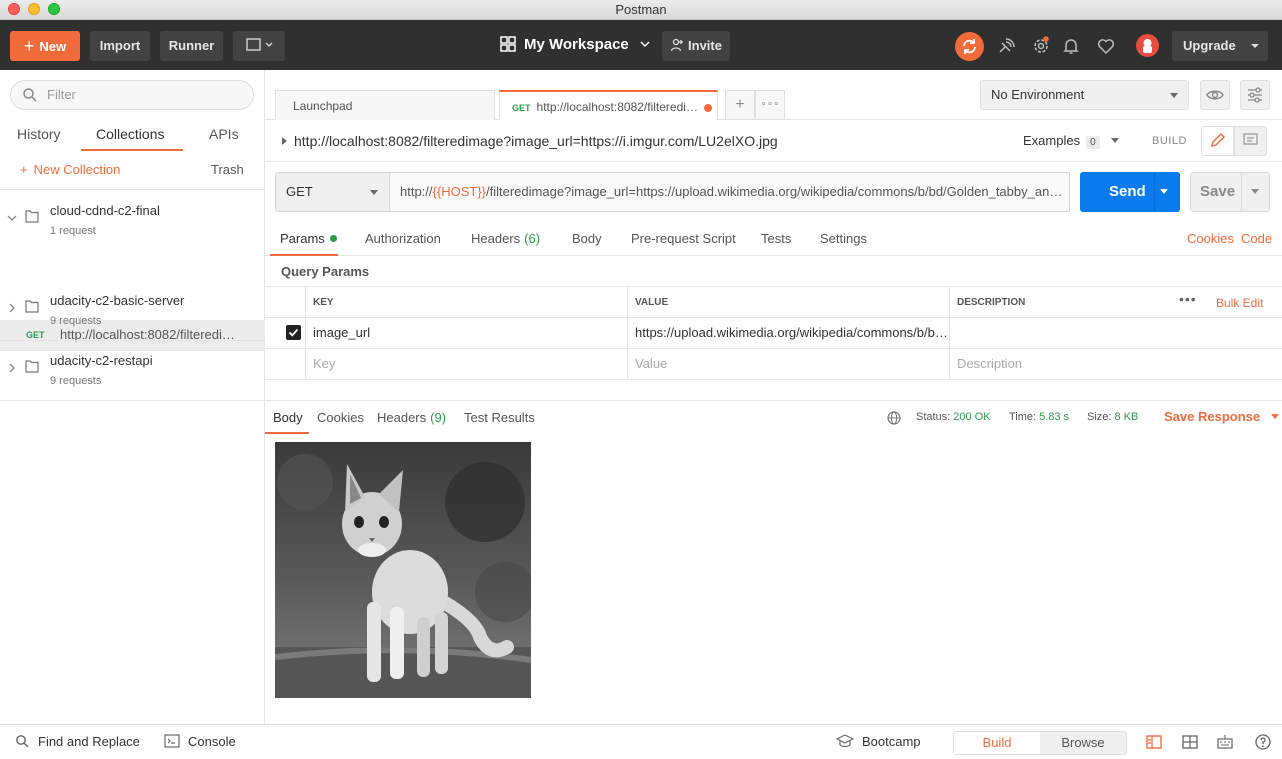 The image size is (1282, 759). What do you see at coordinates (683, 238) in the screenshot?
I see `tab-prerequest-script: Pre-request Script` at bounding box center [683, 238].